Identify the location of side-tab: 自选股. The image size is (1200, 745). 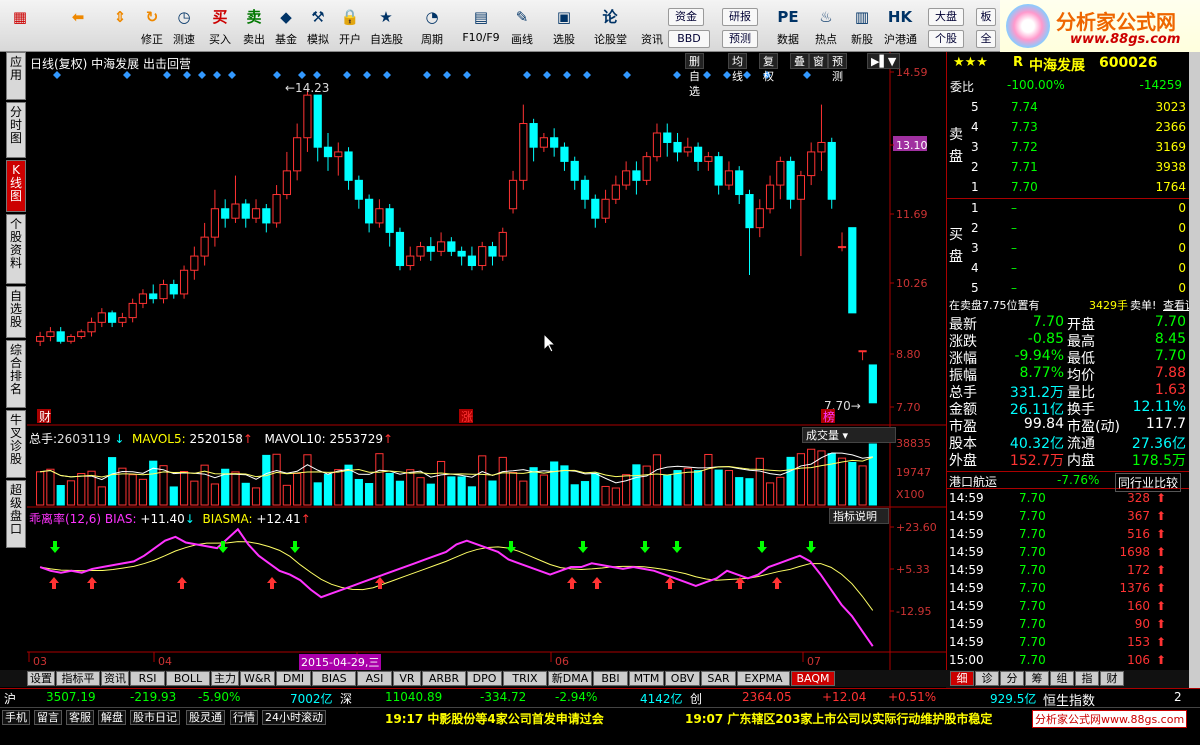
(16, 312).